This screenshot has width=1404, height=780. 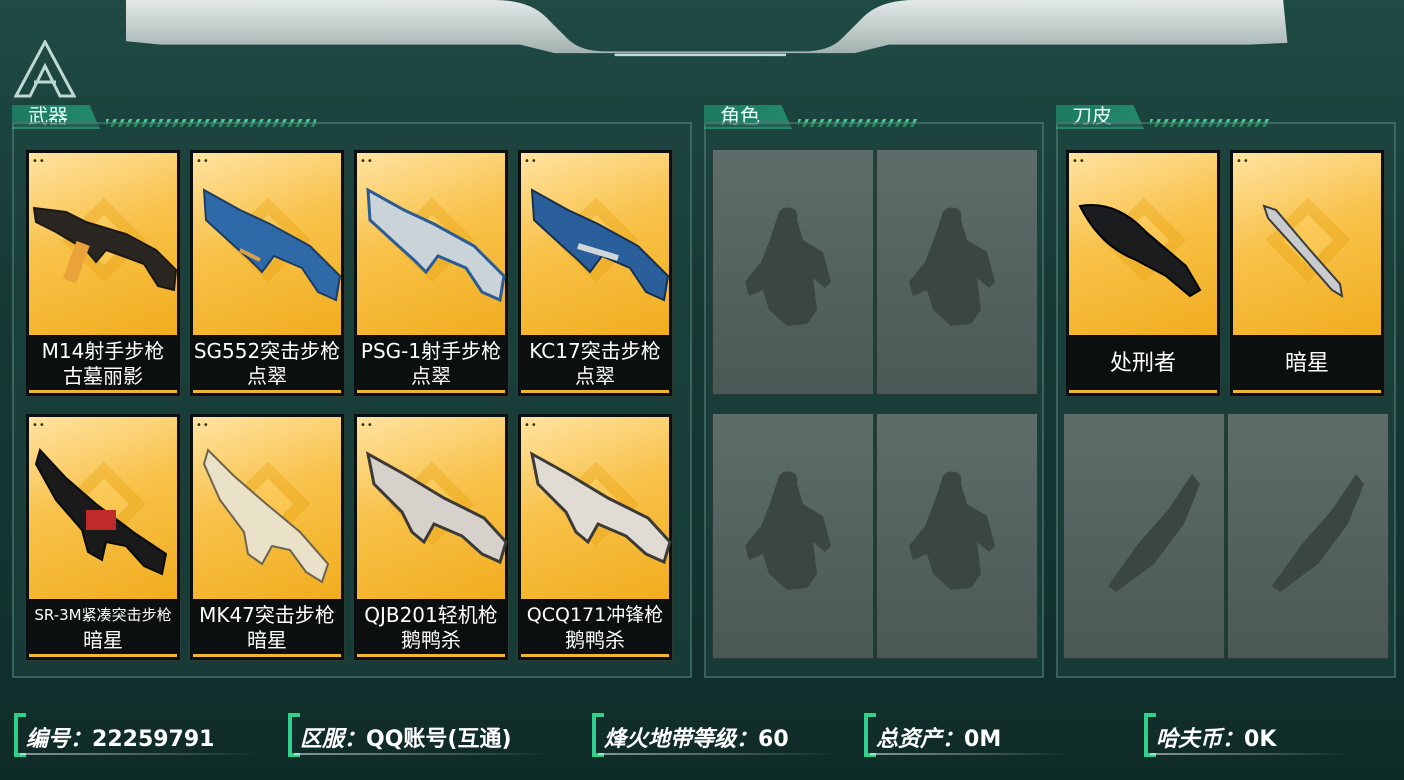 I want to click on weapon-name: M14射手步枪, so click(x=103, y=351).